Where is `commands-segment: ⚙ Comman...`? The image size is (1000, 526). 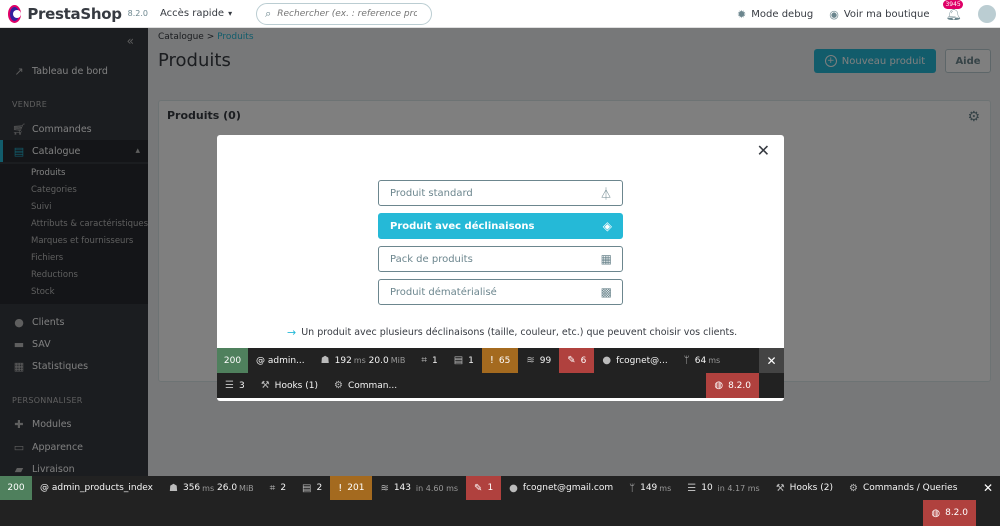 commands-segment: ⚙ Comman... is located at coordinates (365, 385).